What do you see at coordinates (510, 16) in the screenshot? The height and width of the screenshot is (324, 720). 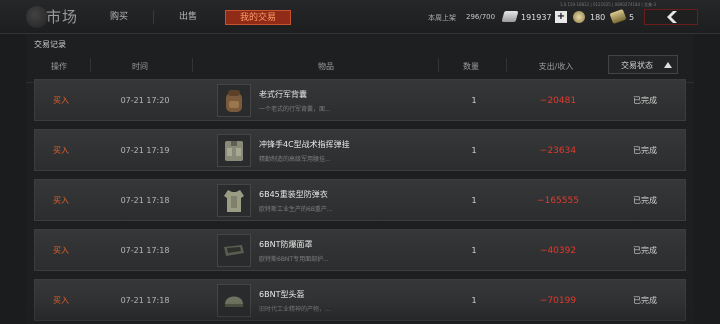 I see `bills-icon` at bounding box center [510, 16].